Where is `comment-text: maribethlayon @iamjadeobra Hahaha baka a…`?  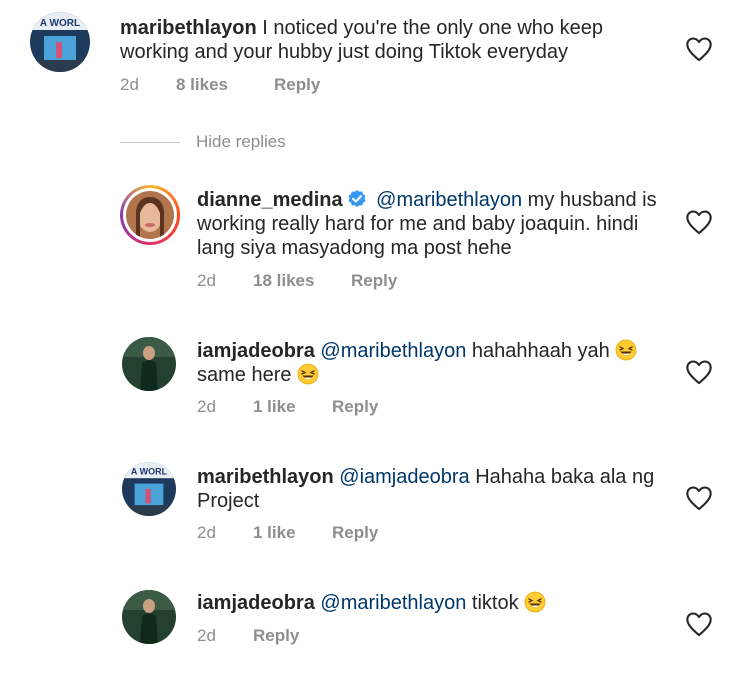
comment-text: maribethlayon @iamjadeobra Hahaha baka a… is located at coordinates (427, 489).